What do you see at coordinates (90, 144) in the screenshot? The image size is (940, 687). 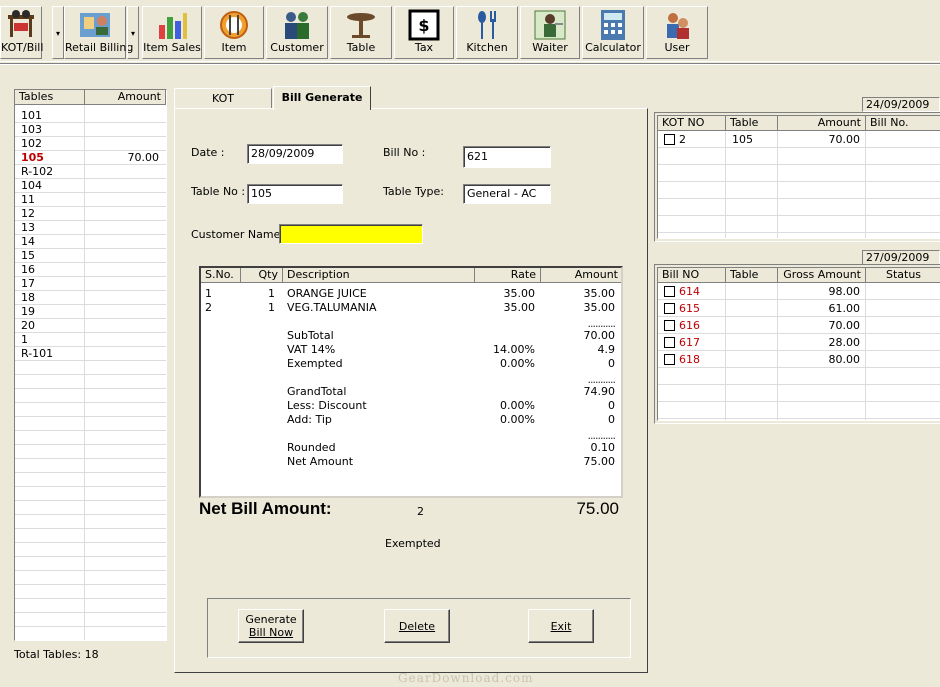 I see `table-row: 102` at bounding box center [90, 144].